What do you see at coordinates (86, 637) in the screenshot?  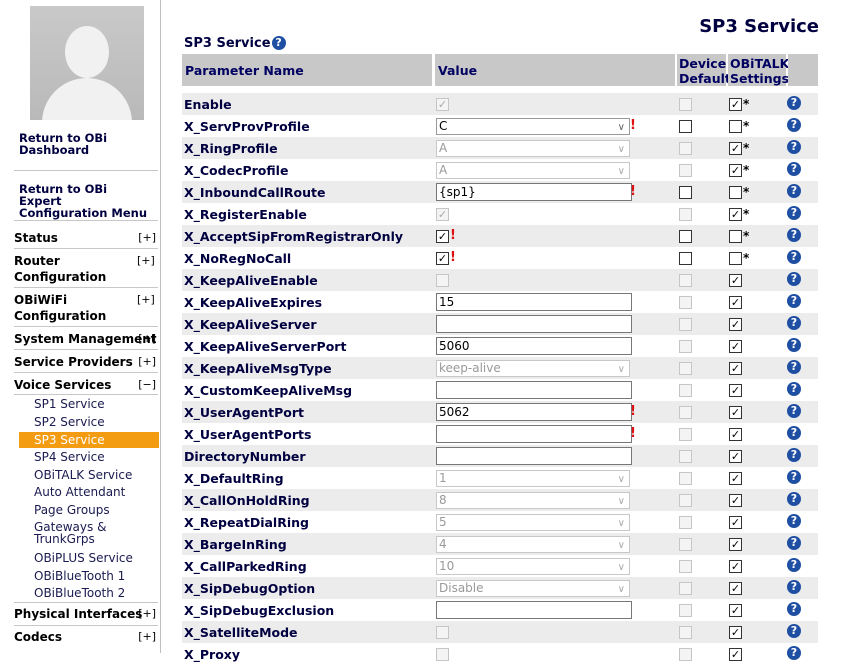 I see `menu-codecs: Codecs [+]` at bounding box center [86, 637].